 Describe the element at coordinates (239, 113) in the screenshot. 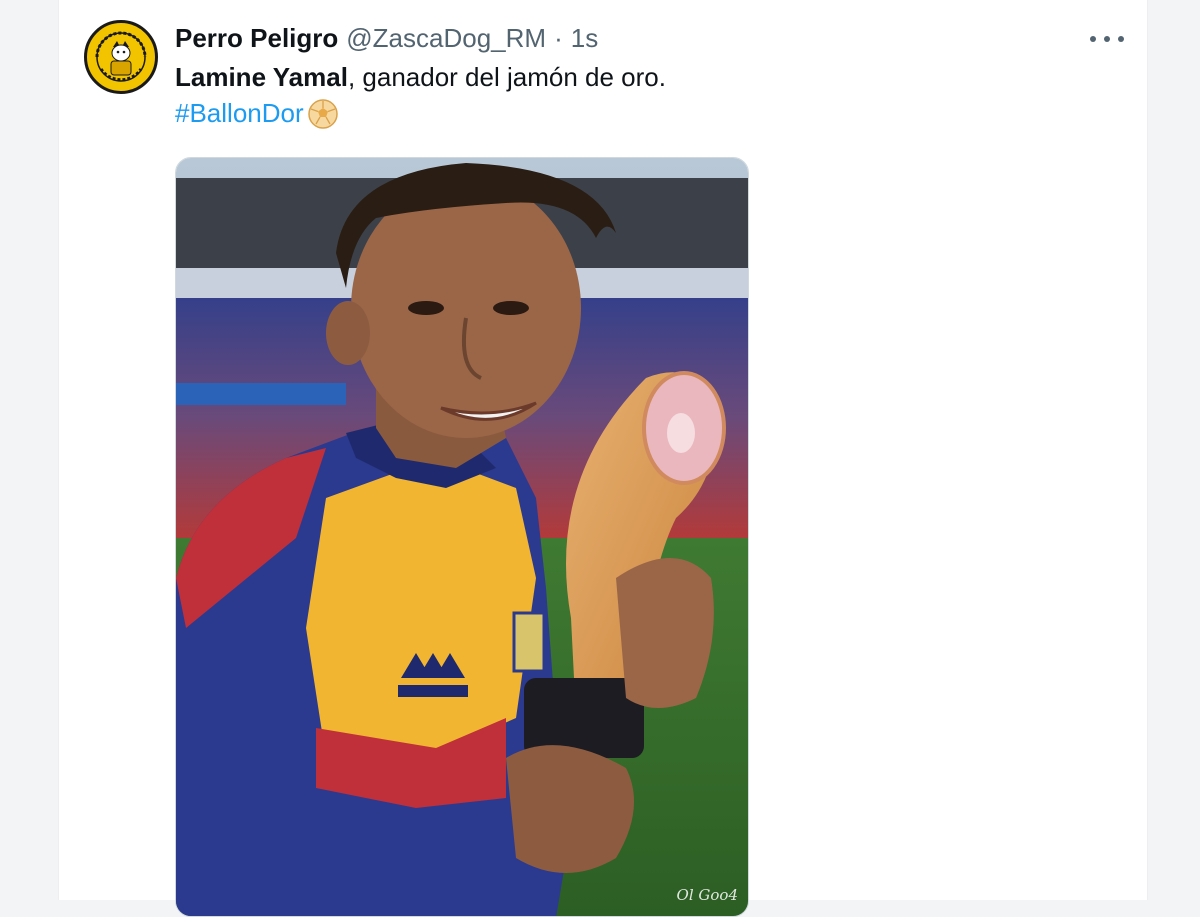

I see `hashtag-link: #BallonDor` at that location.